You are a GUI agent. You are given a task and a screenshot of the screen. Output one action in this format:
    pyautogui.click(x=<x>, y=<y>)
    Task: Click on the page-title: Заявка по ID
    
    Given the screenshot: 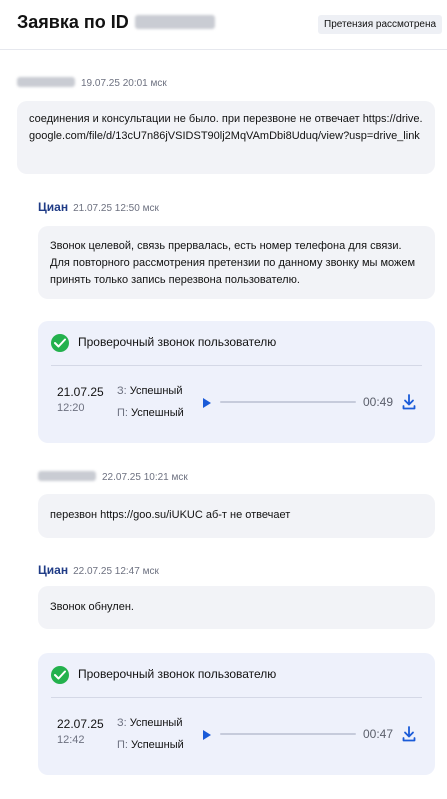 What is the action you would take?
    pyautogui.click(x=116, y=22)
    